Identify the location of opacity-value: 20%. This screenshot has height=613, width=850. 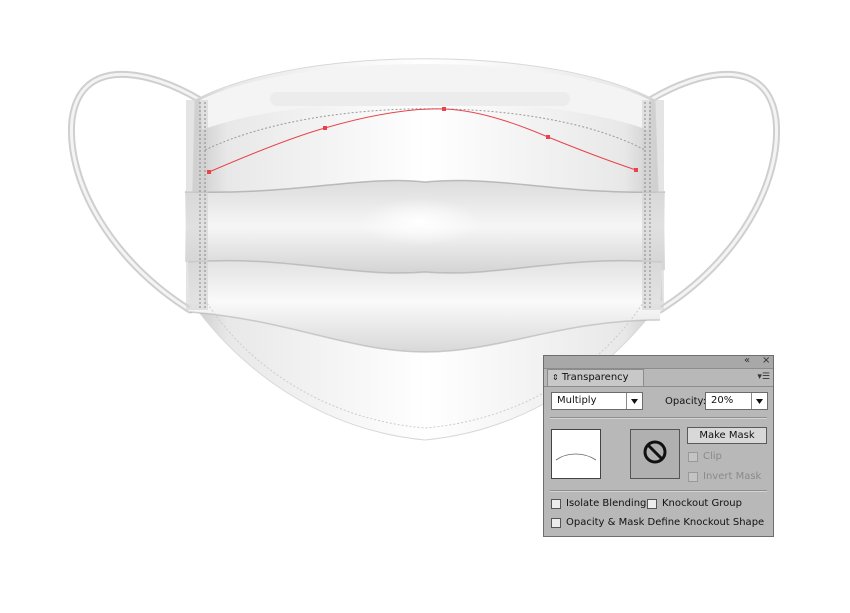
(722, 400).